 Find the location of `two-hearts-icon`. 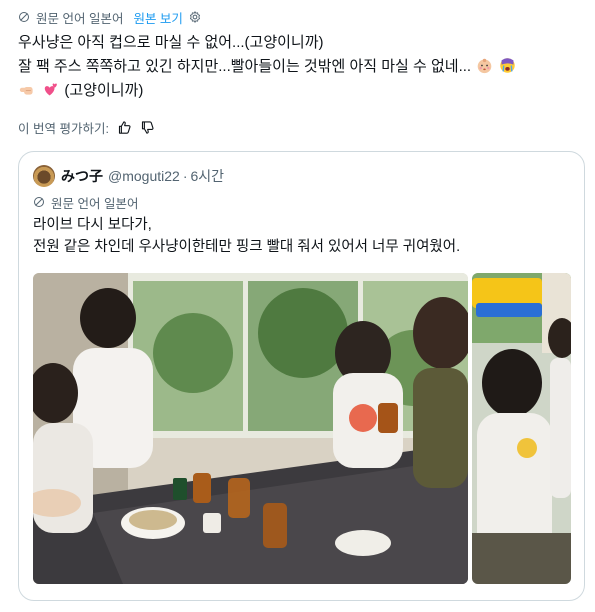

two-hearts-icon is located at coordinates (51, 89).